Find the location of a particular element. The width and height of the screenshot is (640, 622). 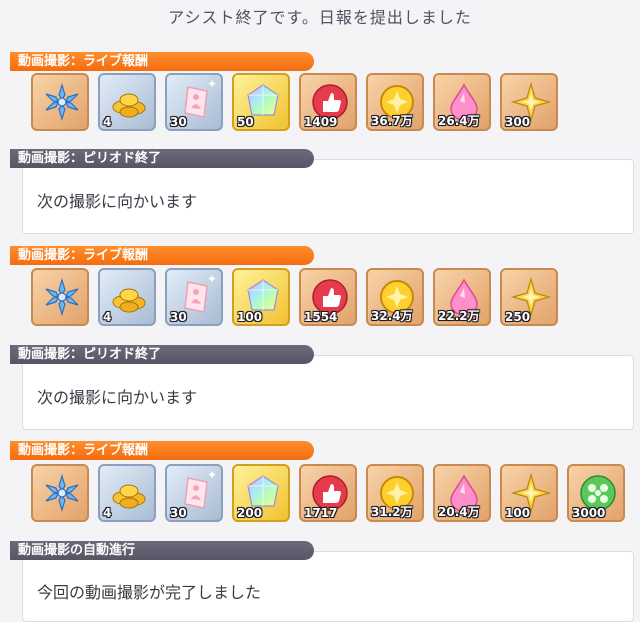

message-panel: 今回の動画撮影が完了しました is located at coordinates (328, 586).